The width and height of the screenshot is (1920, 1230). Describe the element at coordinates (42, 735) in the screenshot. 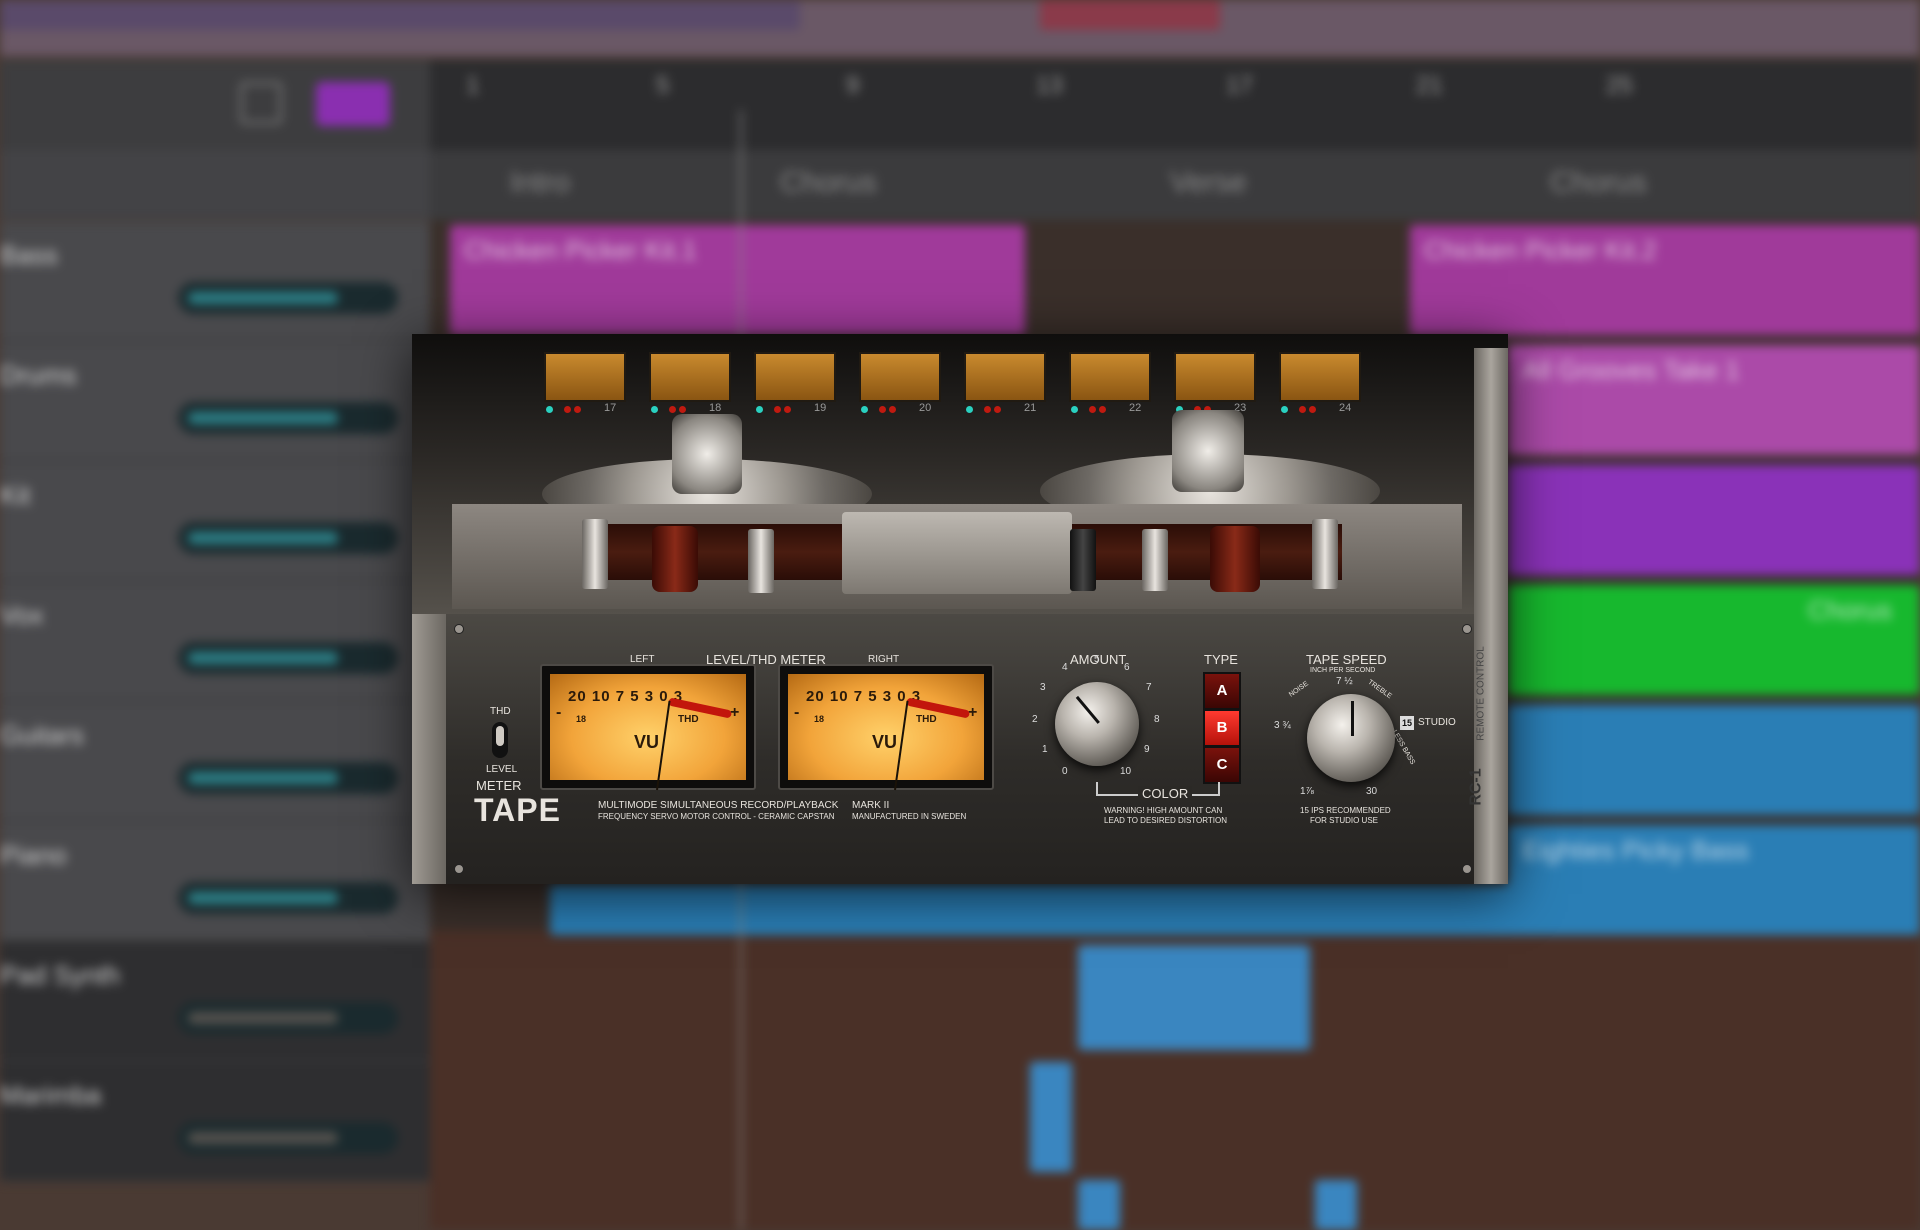

I see `track-name: Guitars` at that location.